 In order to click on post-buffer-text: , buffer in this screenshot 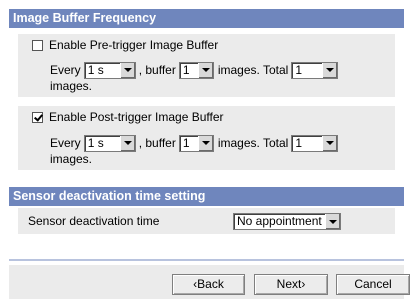, I will do `click(157, 143)`.